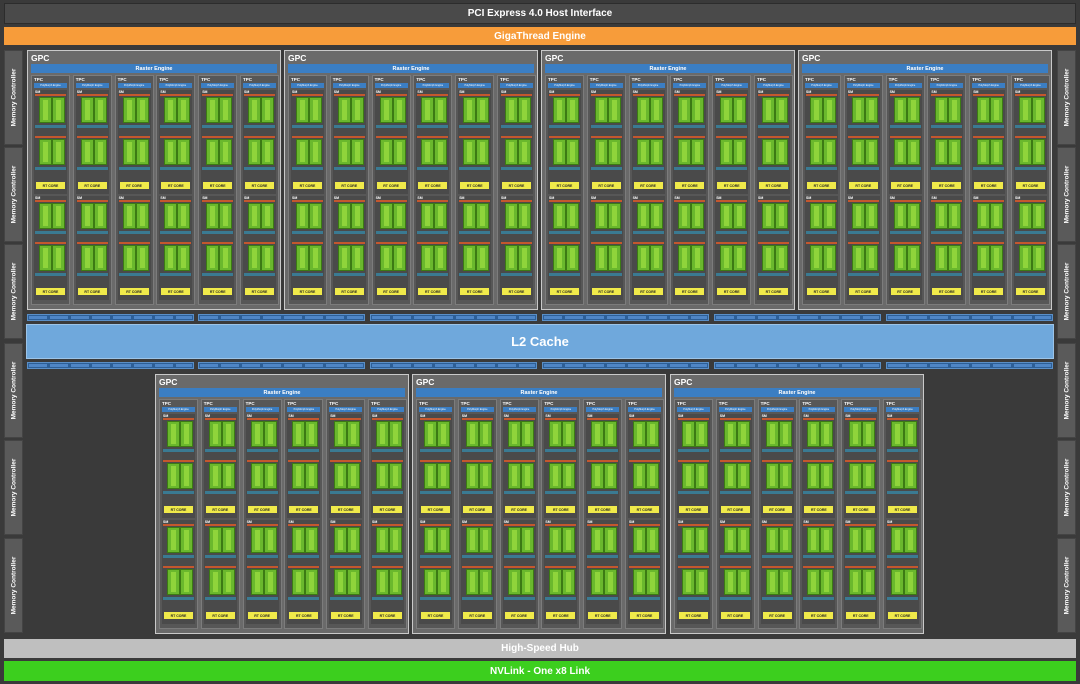  What do you see at coordinates (539, 392) in the screenshot?
I see `raster-engine: Raster Engine` at bounding box center [539, 392].